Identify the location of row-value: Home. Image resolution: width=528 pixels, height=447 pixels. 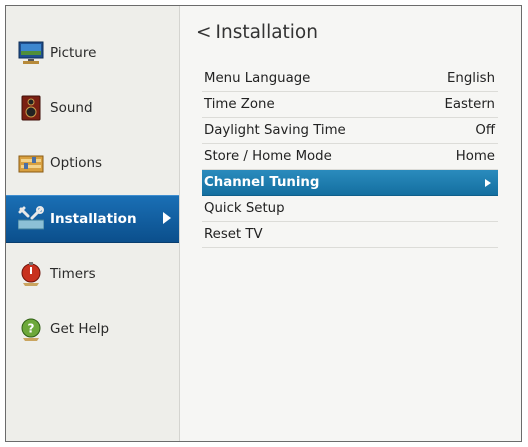
(475, 156).